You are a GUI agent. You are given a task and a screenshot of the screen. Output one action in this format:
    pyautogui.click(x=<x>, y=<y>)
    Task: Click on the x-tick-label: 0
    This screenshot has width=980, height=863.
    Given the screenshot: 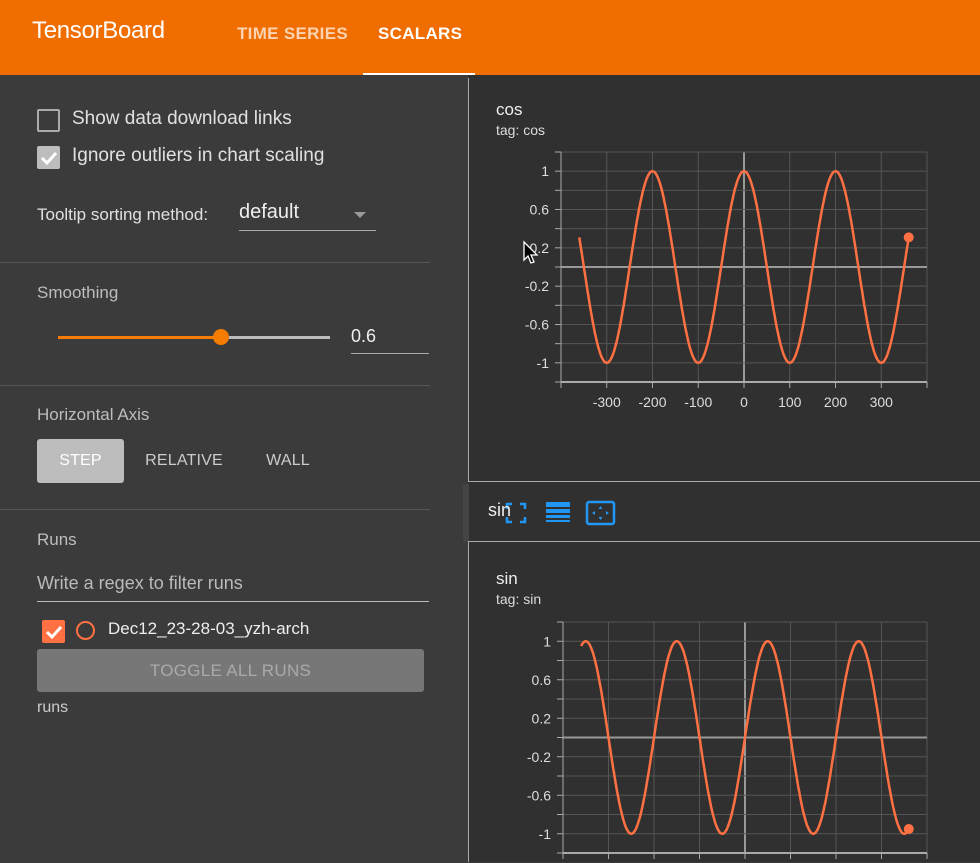 What is the action you would take?
    pyautogui.click(x=744, y=402)
    